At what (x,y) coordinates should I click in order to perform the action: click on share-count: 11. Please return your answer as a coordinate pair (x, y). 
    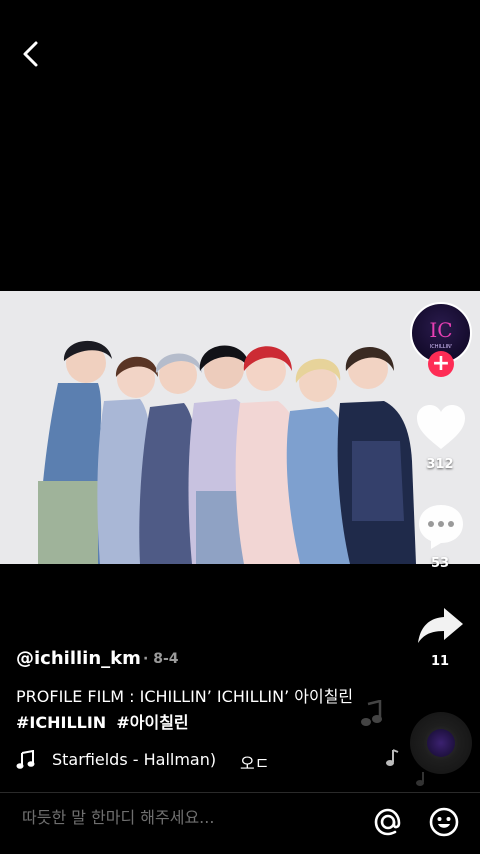
    Looking at the image, I should click on (440, 661).